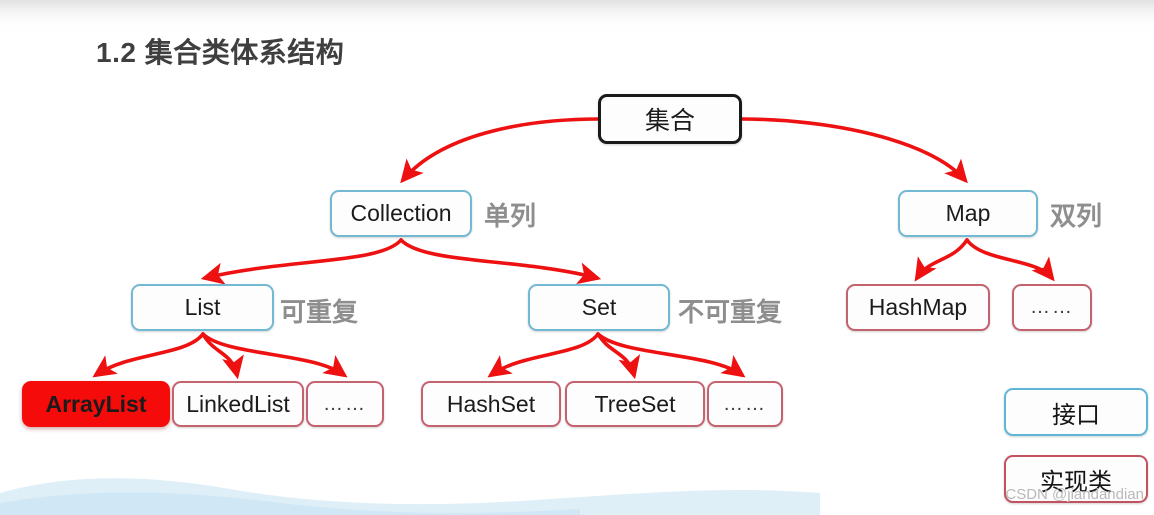  Describe the element at coordinates (202, 307) in the screenshot. I see `node-list: List` at that location.